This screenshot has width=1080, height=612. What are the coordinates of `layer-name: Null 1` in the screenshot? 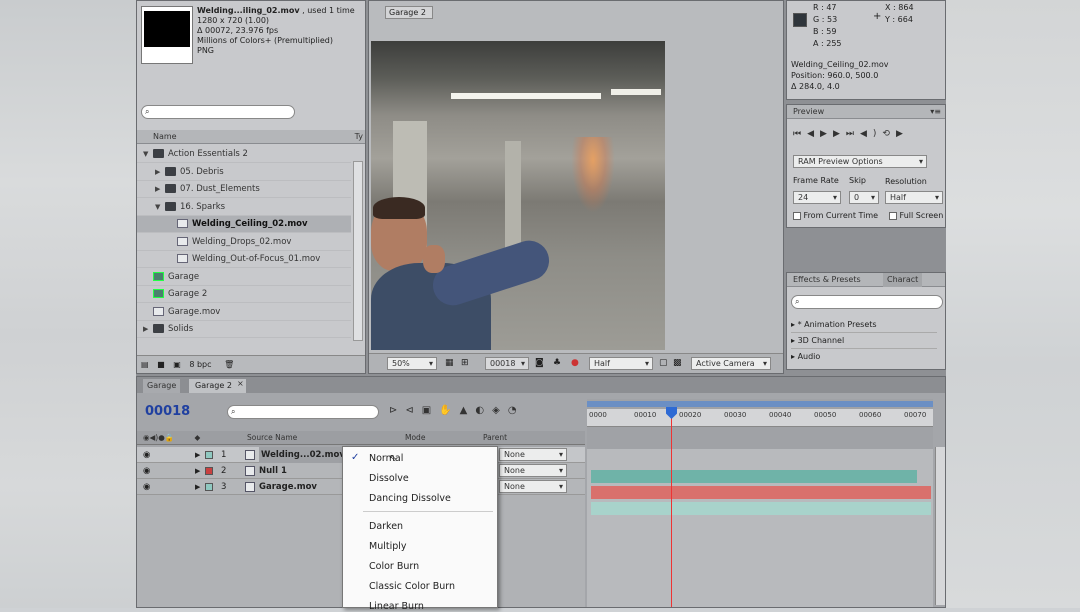 It's located at (273, 471).